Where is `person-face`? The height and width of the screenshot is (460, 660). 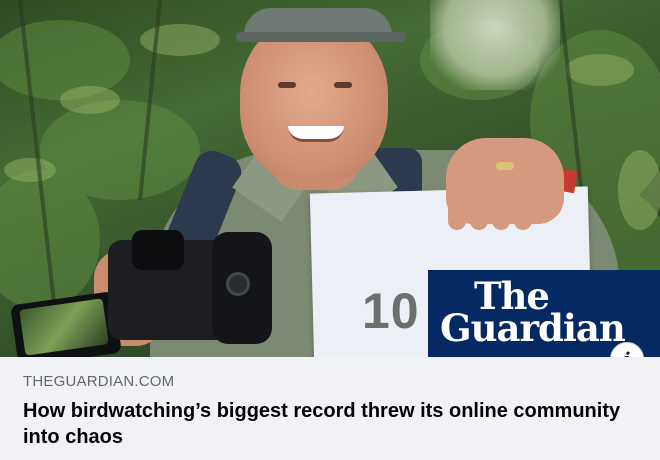
person-face is located at coordinates (314, 100).